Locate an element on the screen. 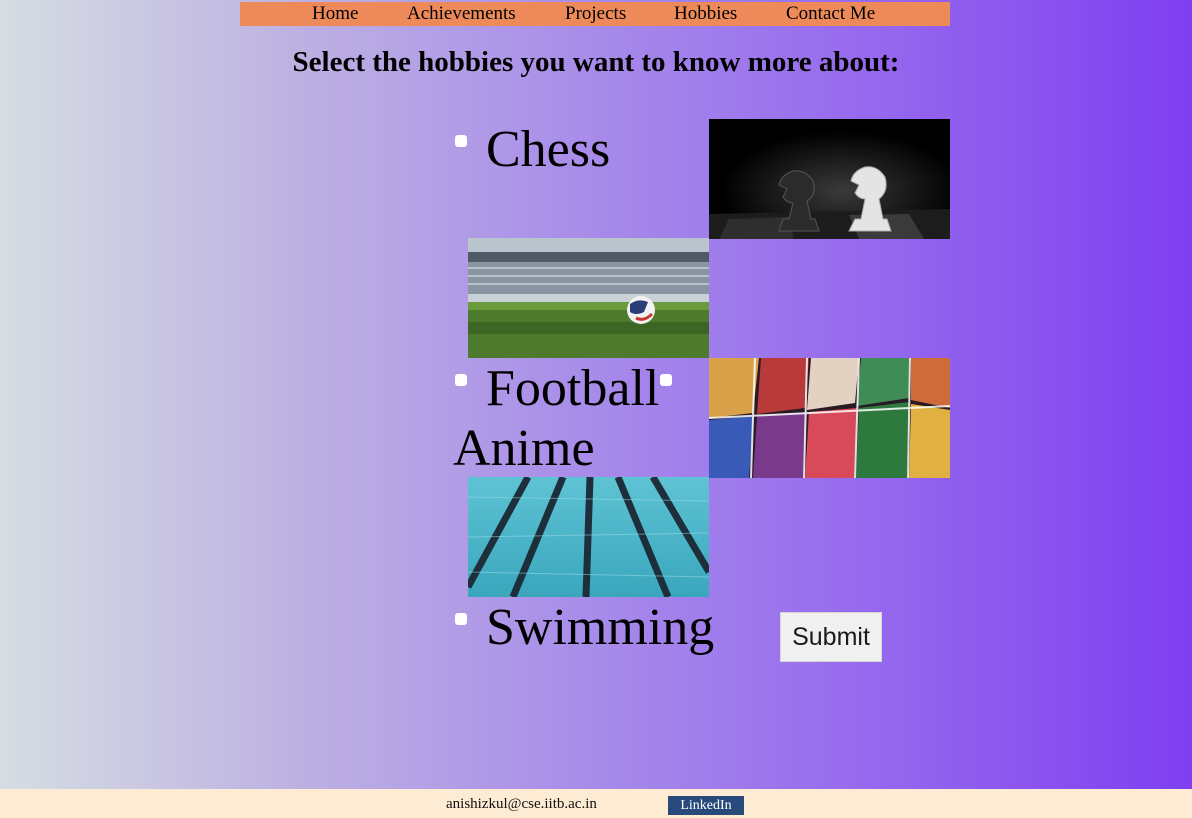  chess-photo is located at coordinates (829, 179).